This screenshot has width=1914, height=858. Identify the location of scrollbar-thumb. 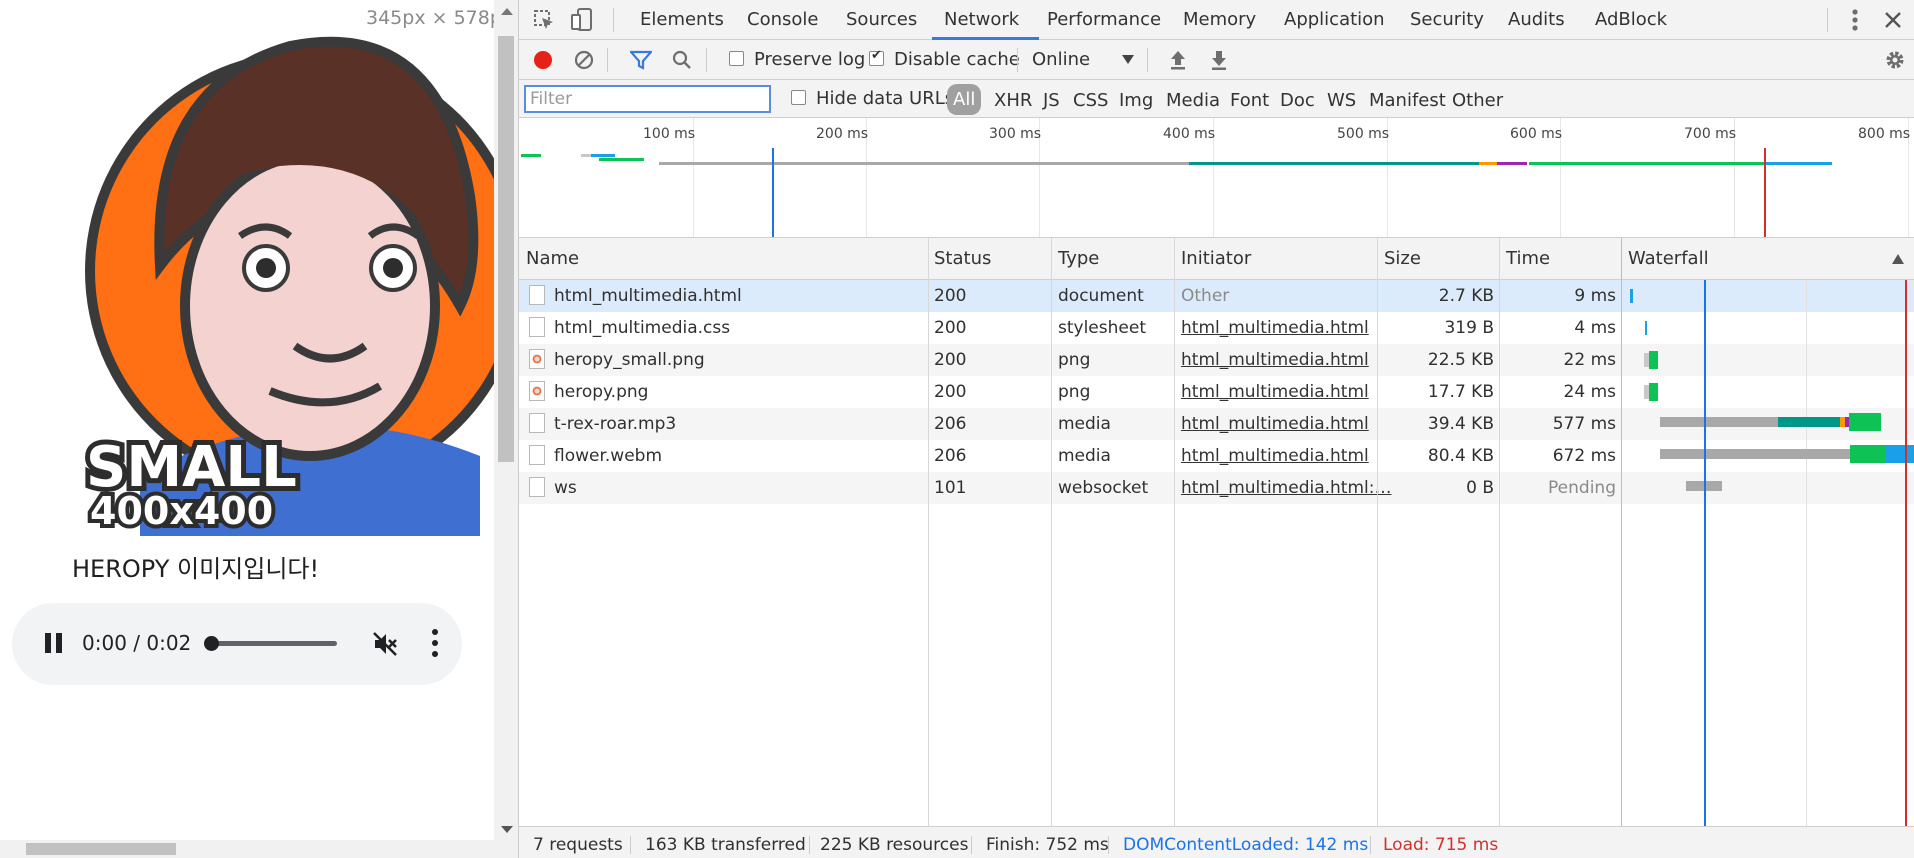
(506, 249).